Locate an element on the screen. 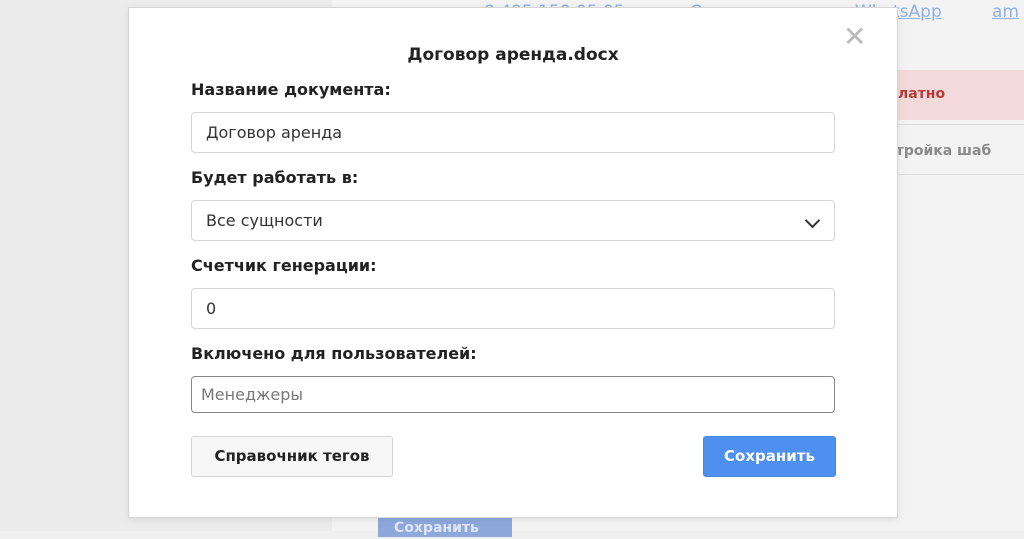  works-in-label: Будет работать в: is located at coordinates (275, 177).